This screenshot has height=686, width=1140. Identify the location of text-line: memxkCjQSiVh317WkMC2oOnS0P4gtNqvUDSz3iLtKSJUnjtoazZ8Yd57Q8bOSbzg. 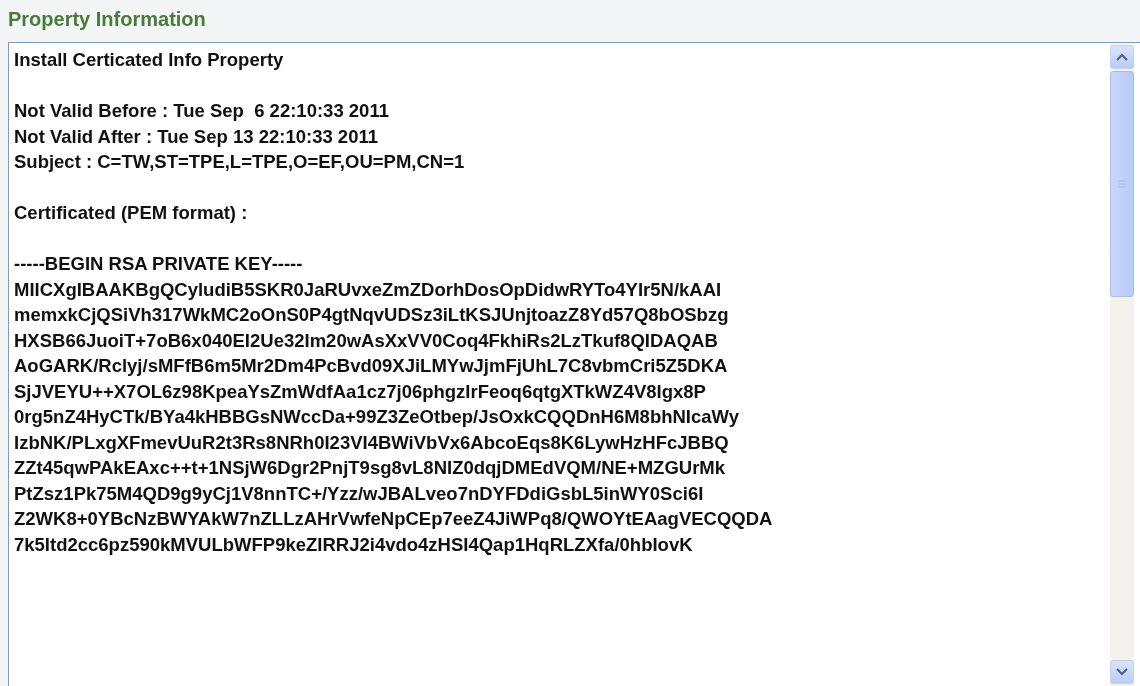
(372, 315).